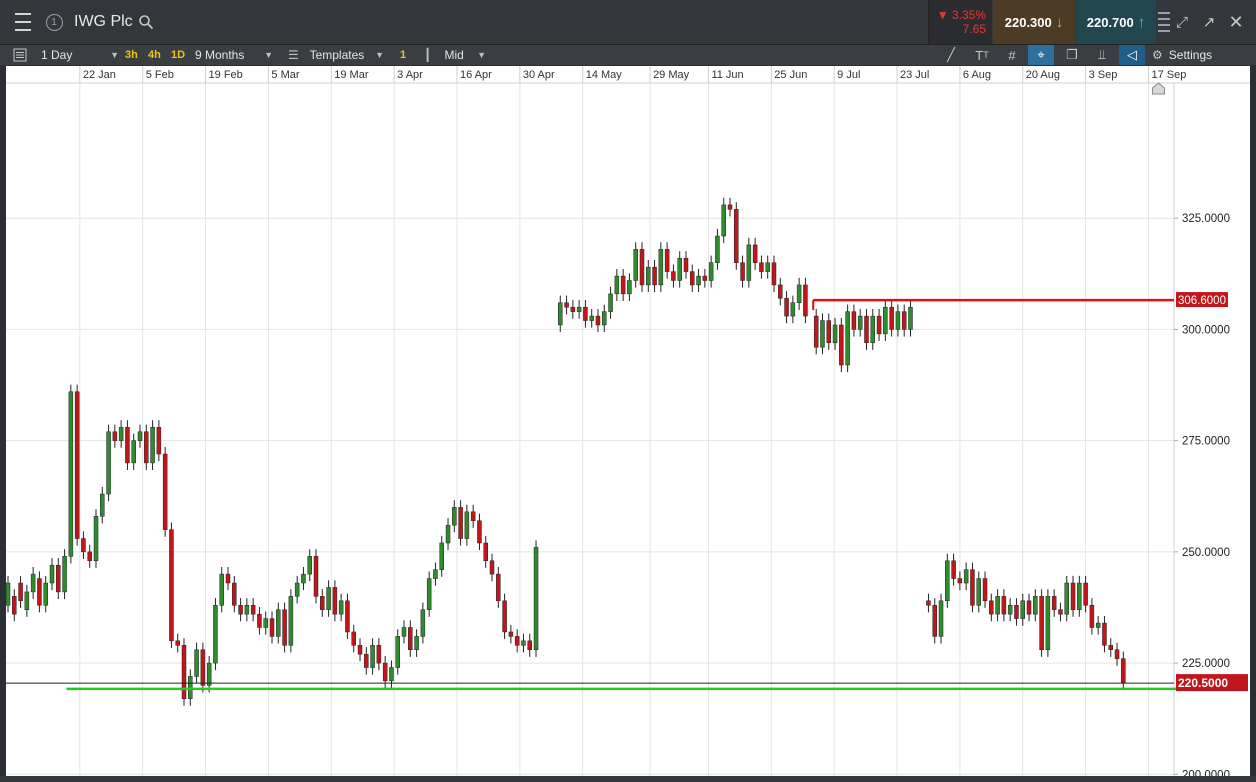  Describe the element at coordinates (146, 22) in the screenshot. I see `search-icon` at that location.